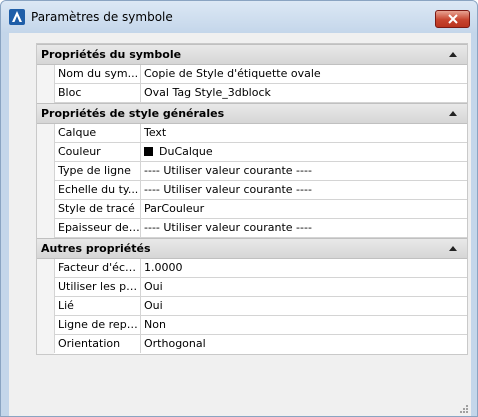 The image size is (478, 417). I want to click on property-value: ParCouleur, so click(304, 209).